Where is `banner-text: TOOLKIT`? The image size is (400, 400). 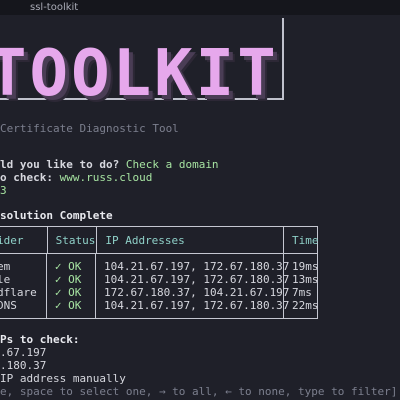
banner-text: TOOLKIT is located at coordinates (139, 69).